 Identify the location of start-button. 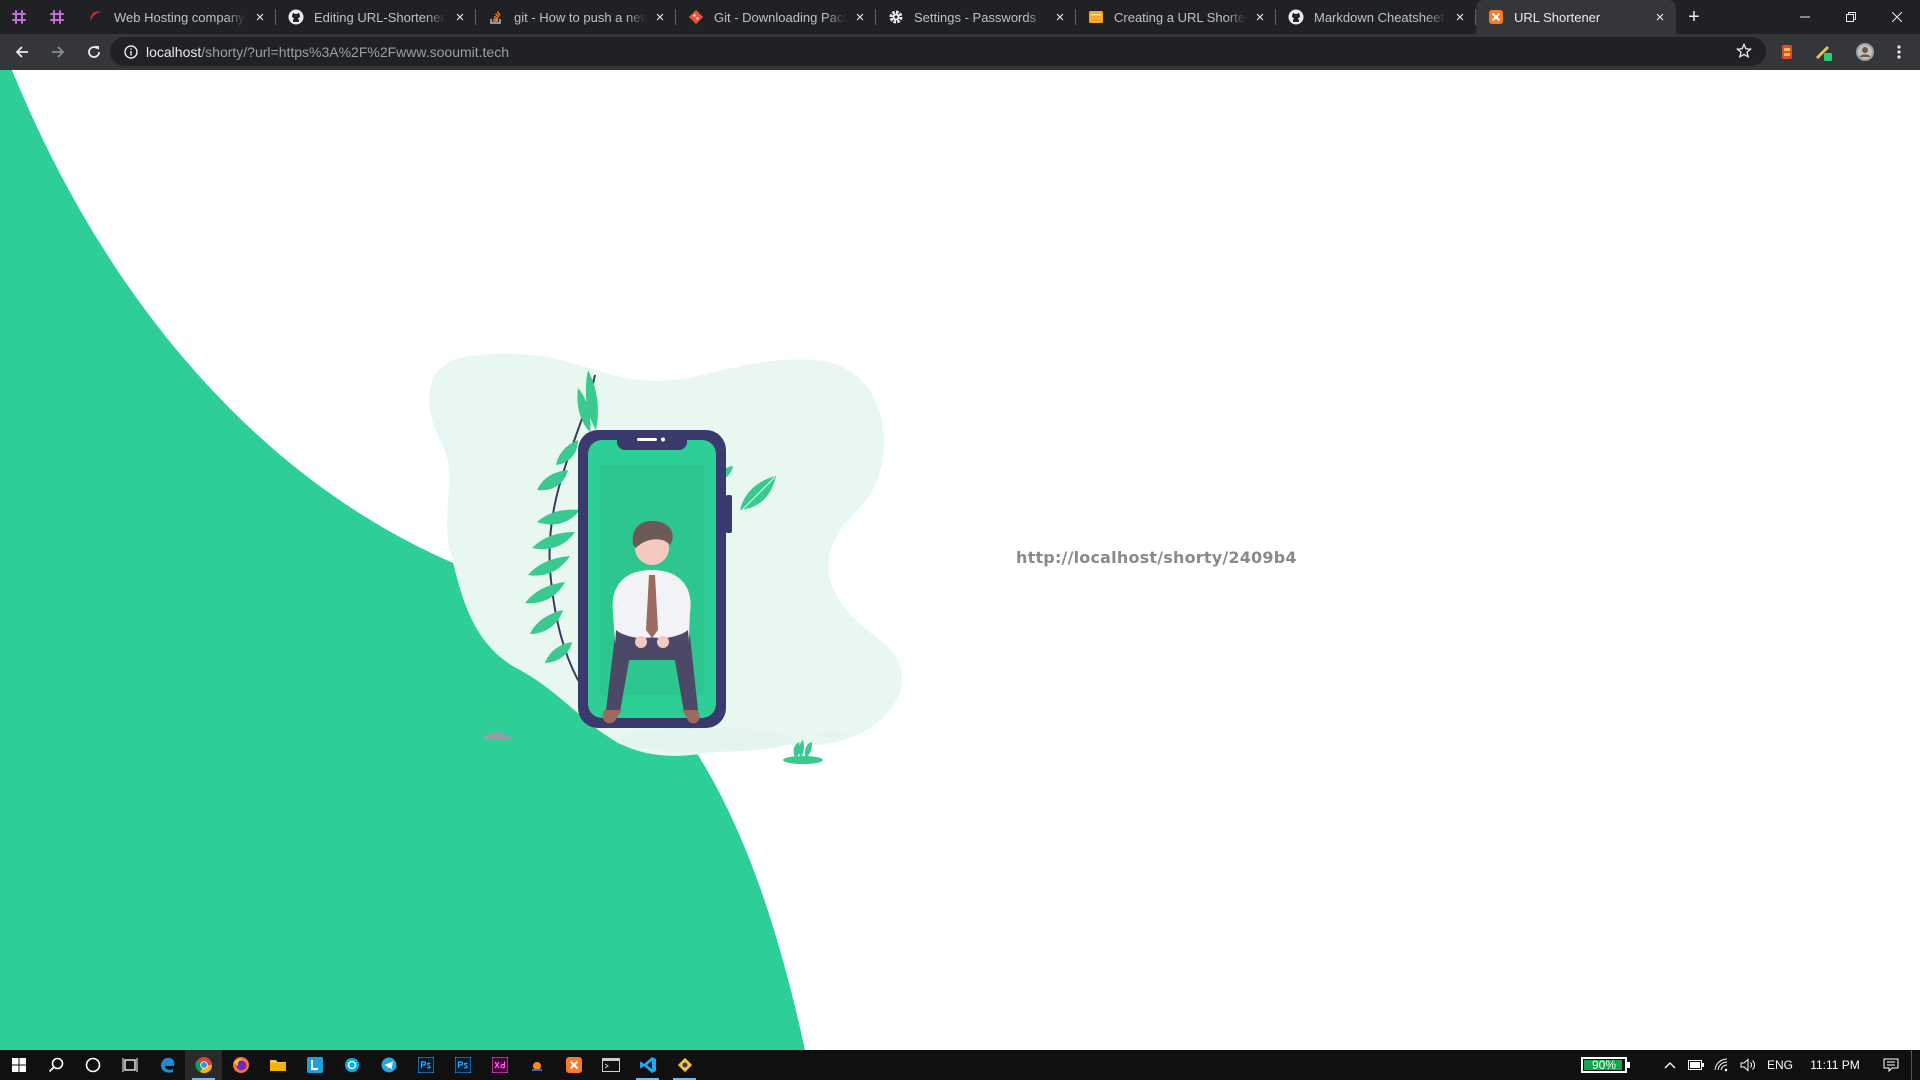
(18, 1065).